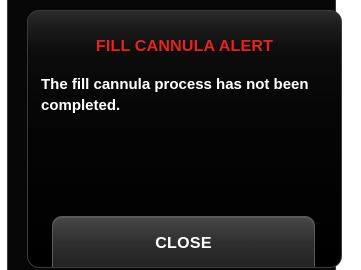 The image size is (361, 270). I want to click on alert-title: FILL CANNULA ALERT, so click(184, 46).